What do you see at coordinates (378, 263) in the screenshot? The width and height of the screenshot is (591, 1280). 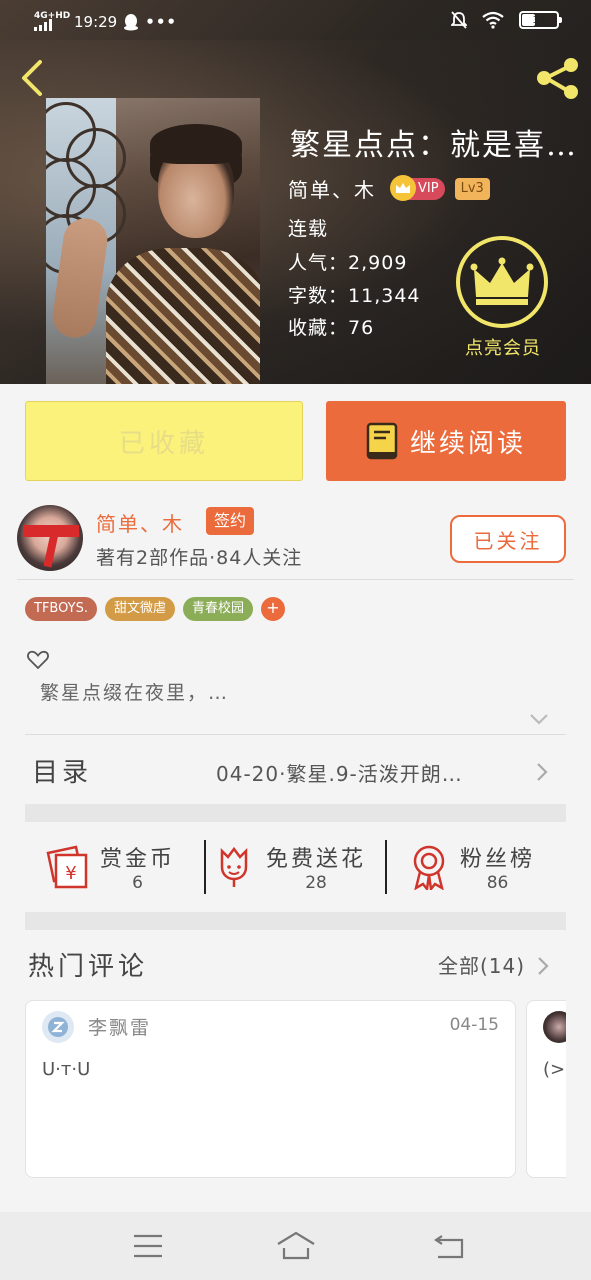 I see `popularity-value: 2,909` at bounding box center [378, 263].